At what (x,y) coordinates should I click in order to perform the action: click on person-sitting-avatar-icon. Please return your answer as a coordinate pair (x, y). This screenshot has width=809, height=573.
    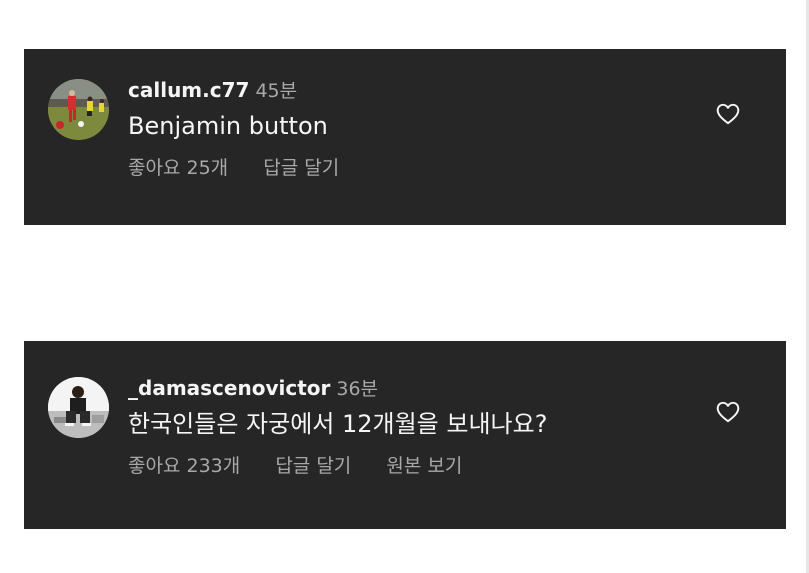
    Looking at the image, I should click on (78, 407).